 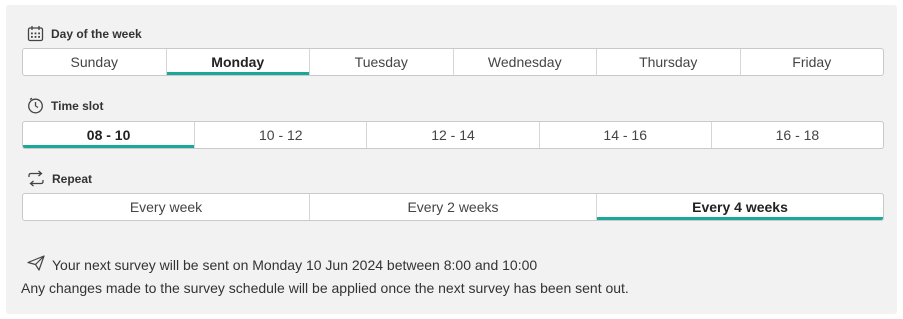 What do you see at coordinates (797, 135) in the screenshot?
I see `time-slot-option-16-18: 16 - 18` at bounding box center [797, 135].